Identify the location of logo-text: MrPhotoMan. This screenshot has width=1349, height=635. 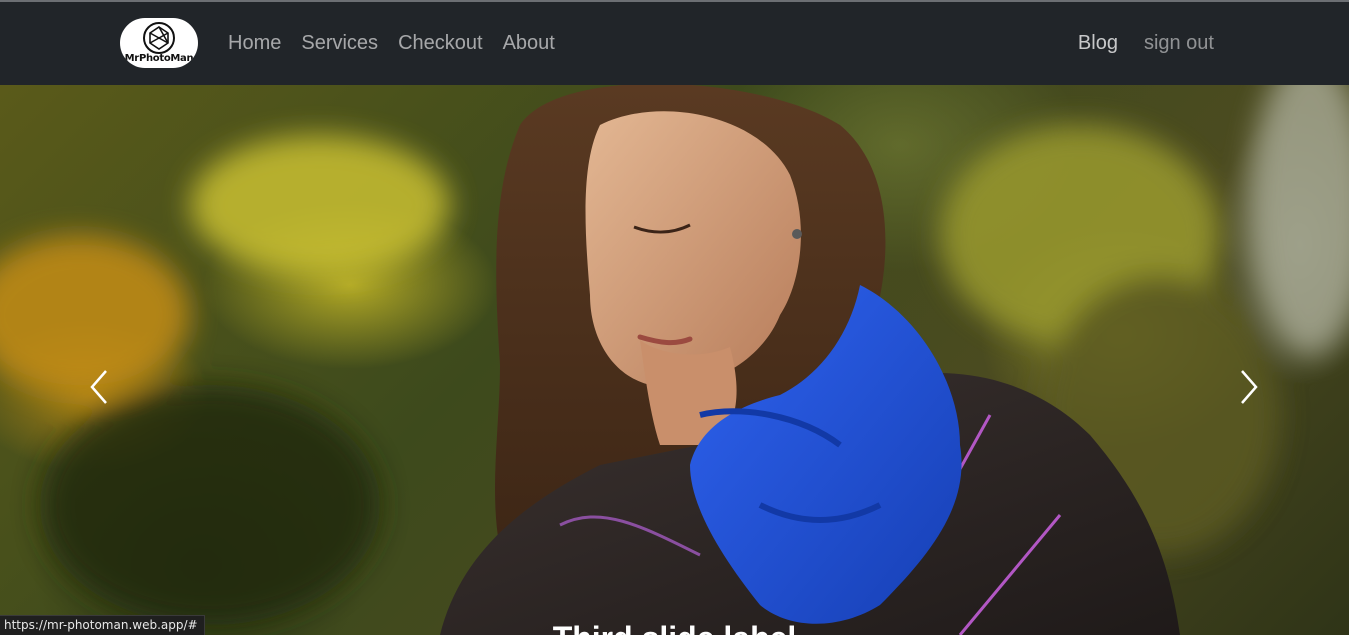
(159, 58).